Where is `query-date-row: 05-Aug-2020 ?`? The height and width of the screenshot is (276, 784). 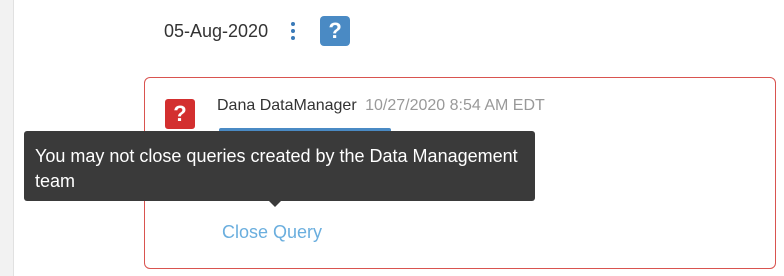
query-date-row: 05-Aug-2020 ? is located at coordinates (257, 31).